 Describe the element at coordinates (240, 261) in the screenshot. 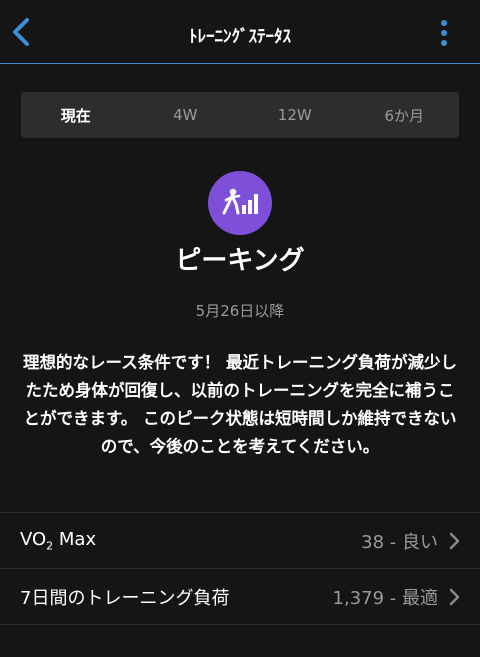

I see `status-name: ピーキング` at that location.